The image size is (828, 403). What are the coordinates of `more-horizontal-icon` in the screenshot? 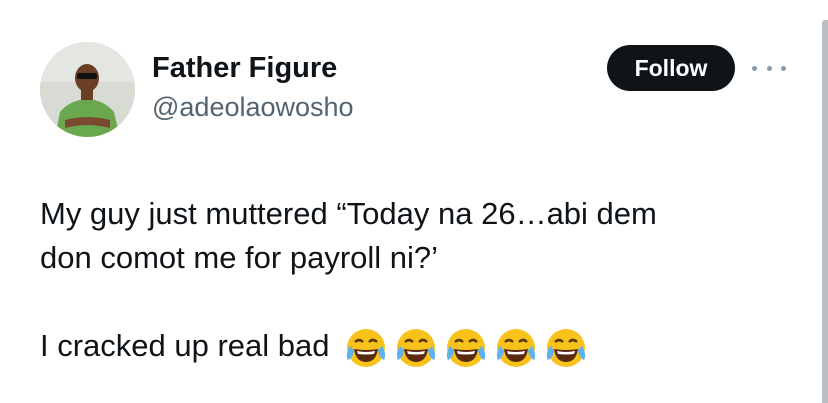 It's located at (769, 68).